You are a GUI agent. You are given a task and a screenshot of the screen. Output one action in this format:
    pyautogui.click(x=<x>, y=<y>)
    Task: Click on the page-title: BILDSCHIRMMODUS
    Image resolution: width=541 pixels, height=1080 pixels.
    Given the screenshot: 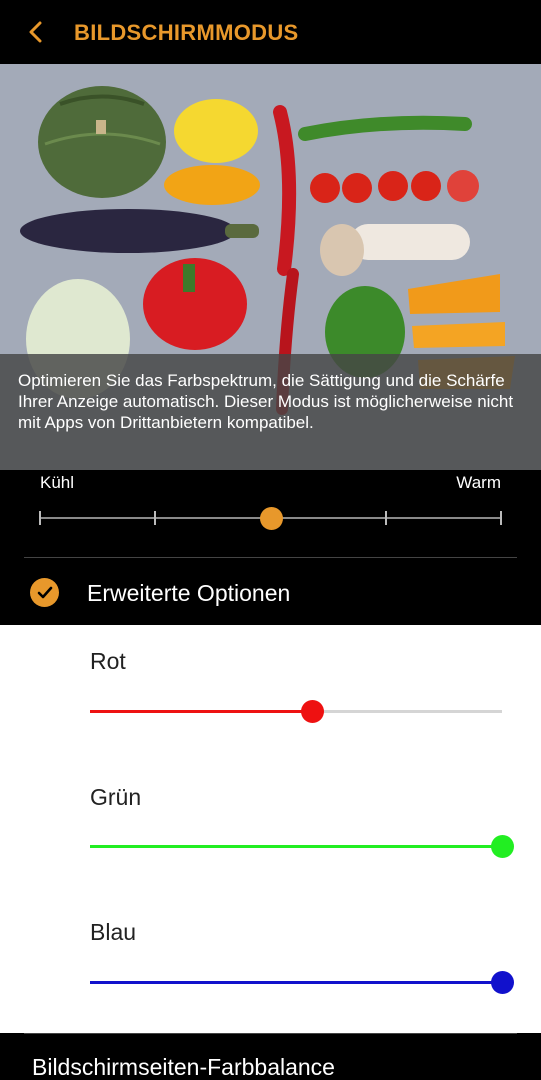 What is the action you would take?
    pyautogui.click(x=186, y=32)
    